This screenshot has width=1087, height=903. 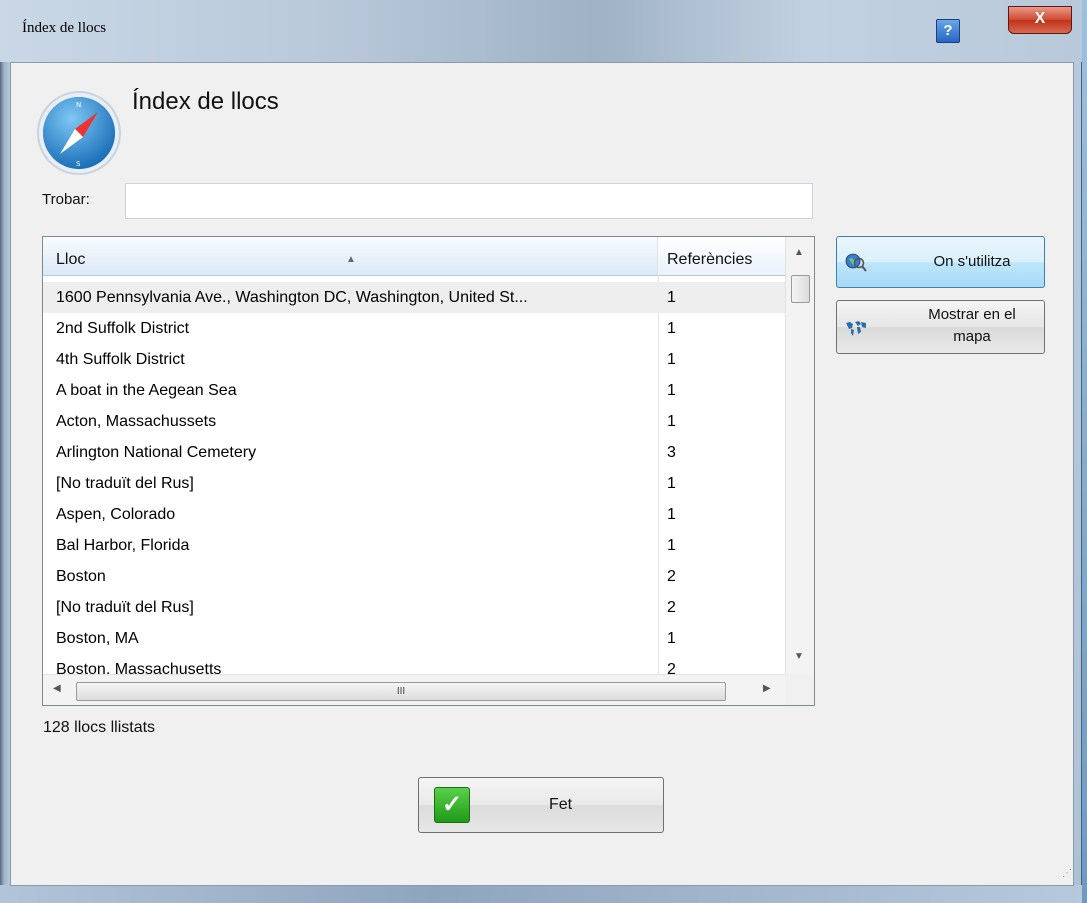 What do you see at coordinates (5, 482) in the screenshot?
I see `window-frame-left` at bounding box center [5, 482].